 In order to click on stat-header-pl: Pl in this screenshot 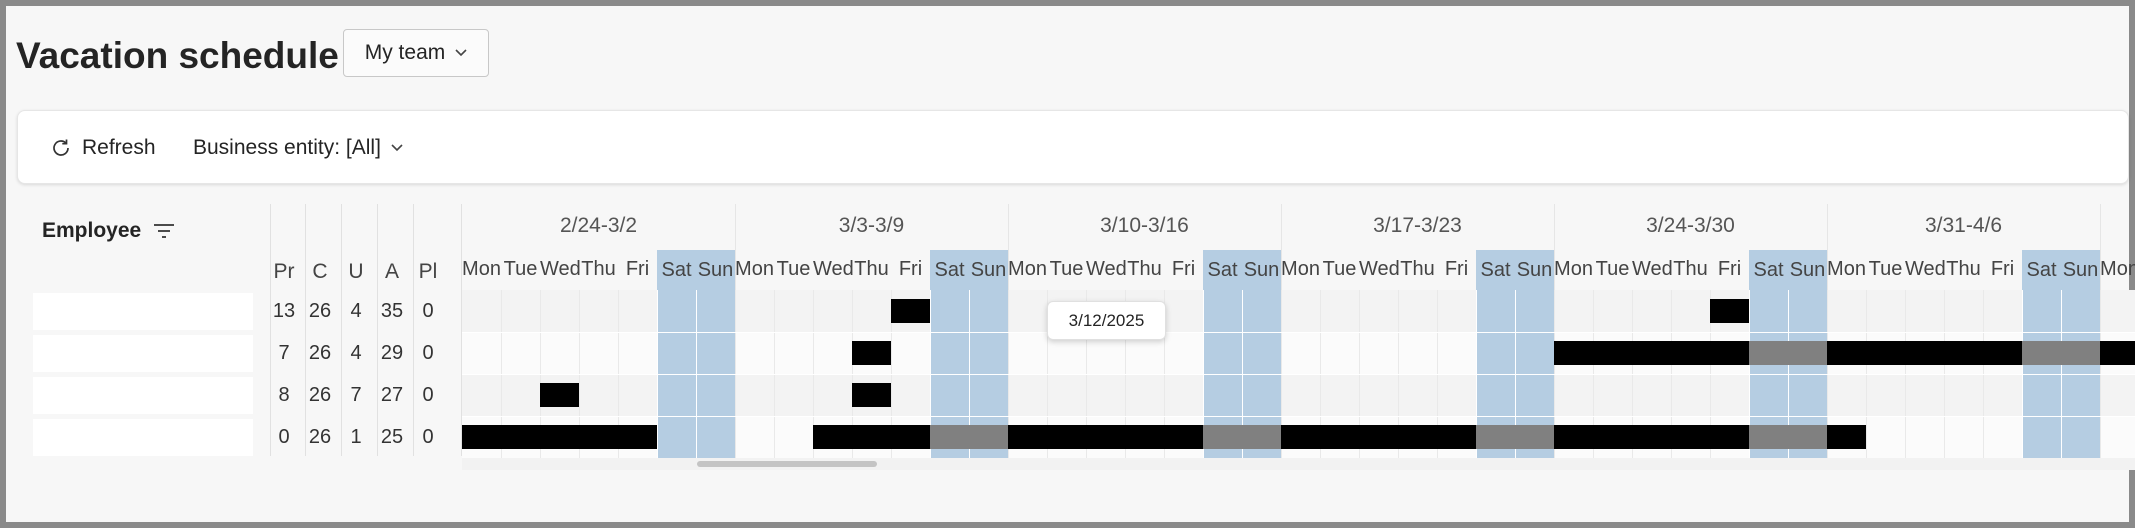, I will do `click(428, 272)`.